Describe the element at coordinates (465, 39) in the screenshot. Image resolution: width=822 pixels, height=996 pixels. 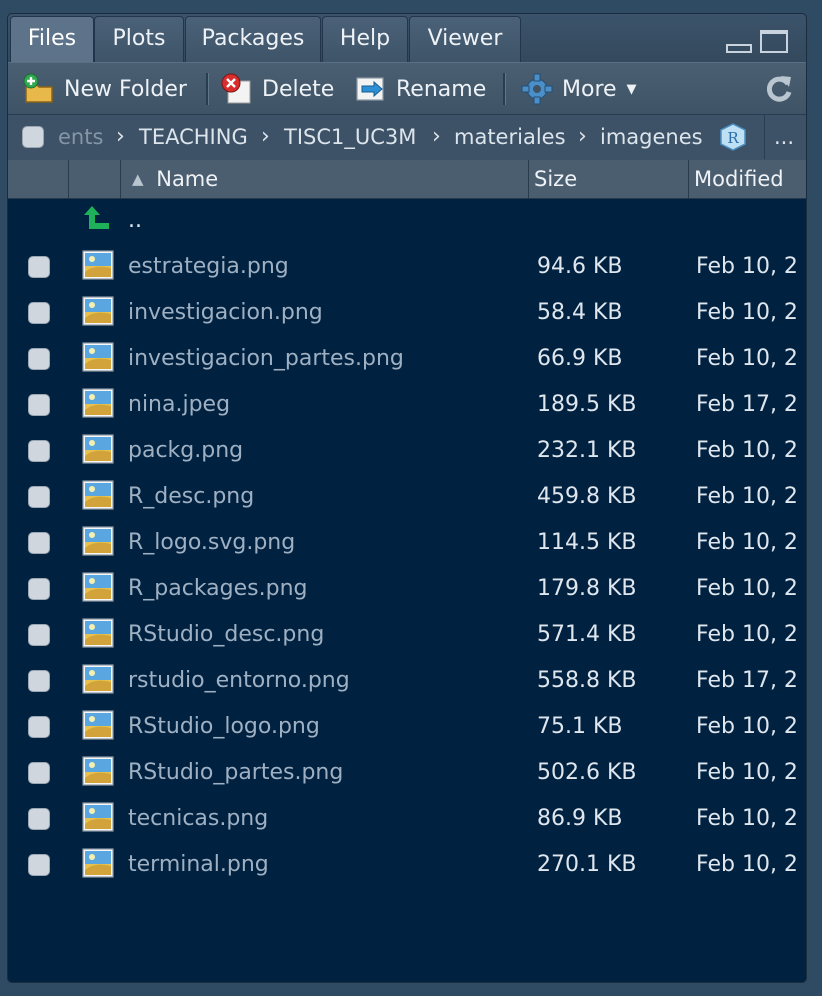
I see `tab-viewer: Viewer` at that location.